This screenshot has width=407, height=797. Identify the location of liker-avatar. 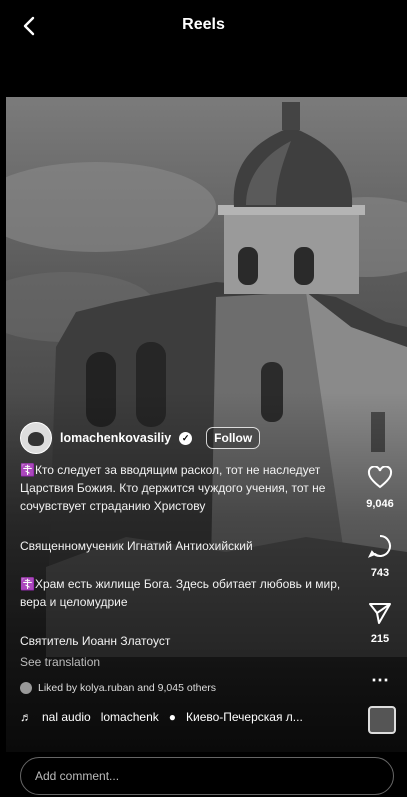
(26, 688).